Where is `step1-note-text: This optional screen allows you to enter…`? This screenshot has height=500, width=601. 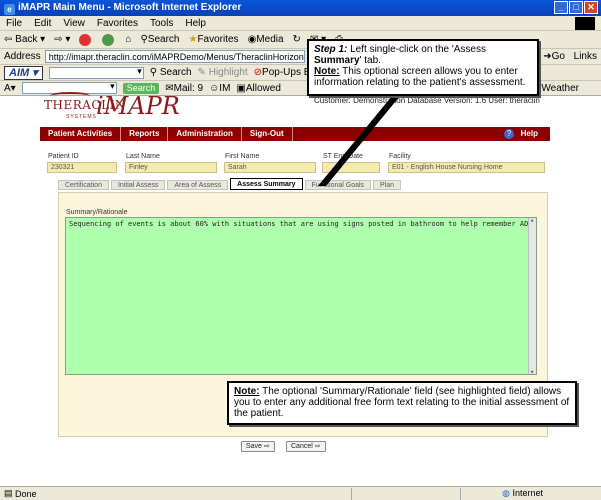 step1-note-text: This optional screen allows you to enter… is located at coordinates (420, 77).